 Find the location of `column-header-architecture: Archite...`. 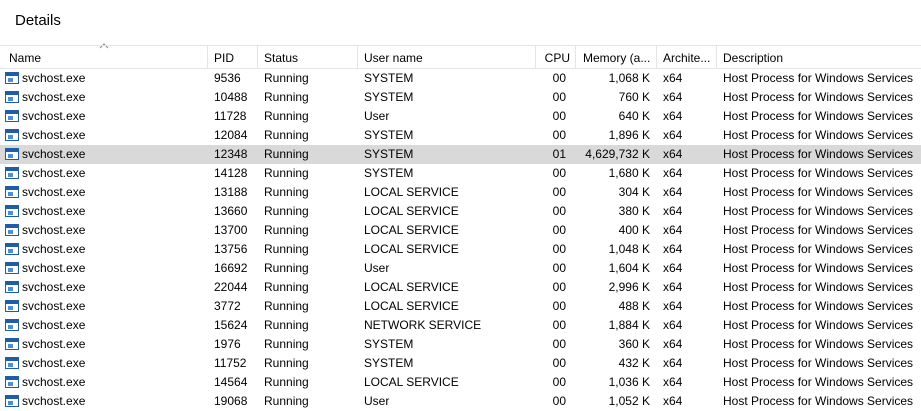

column-header-architecture: Archite... is located at coordinates (687, 57).